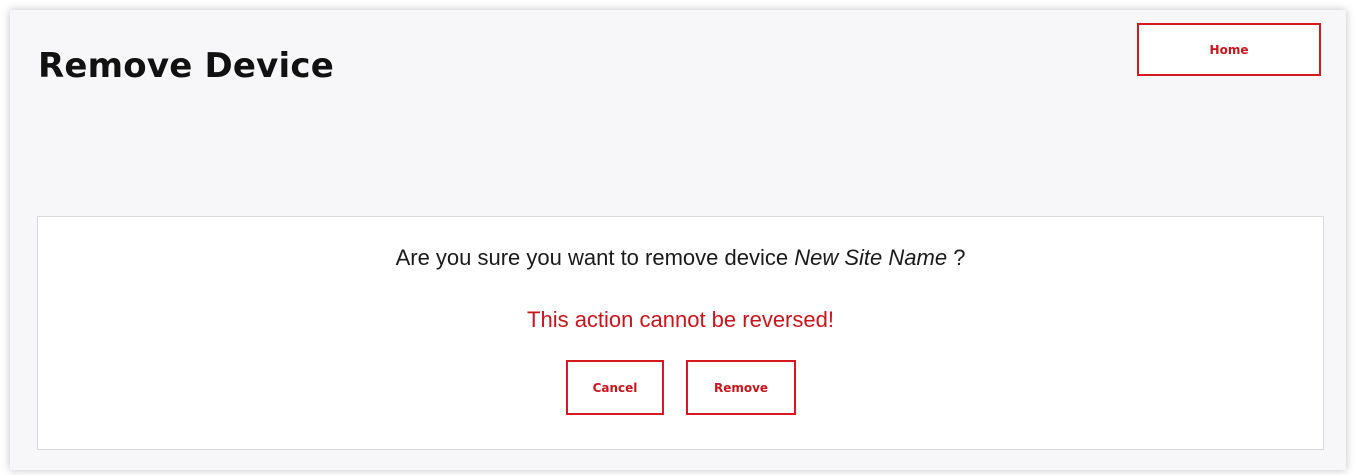 The width and height of the screenshot is (1356, 475). What do you see at coordinates (959, 257) in the screenshot?
I see `question-suffix: ?` at bounding box center [959, 257].